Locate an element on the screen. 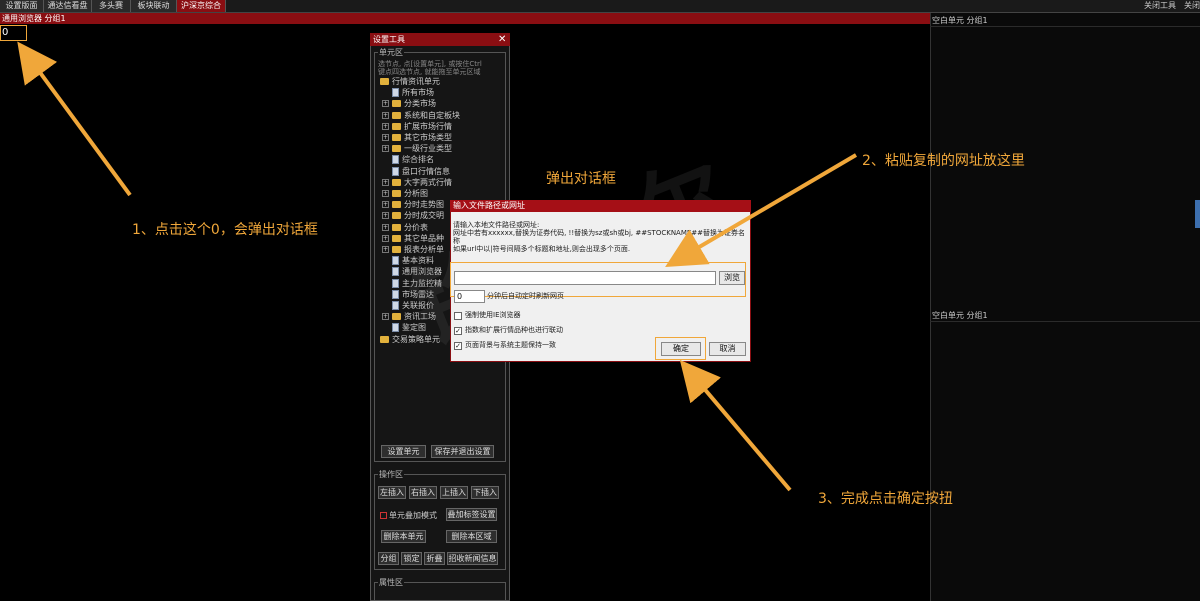 Image resolution: width=1200 pixels, height=601 pixels. refresh-minutes-input: 0 is located at coordinates (469, 296).